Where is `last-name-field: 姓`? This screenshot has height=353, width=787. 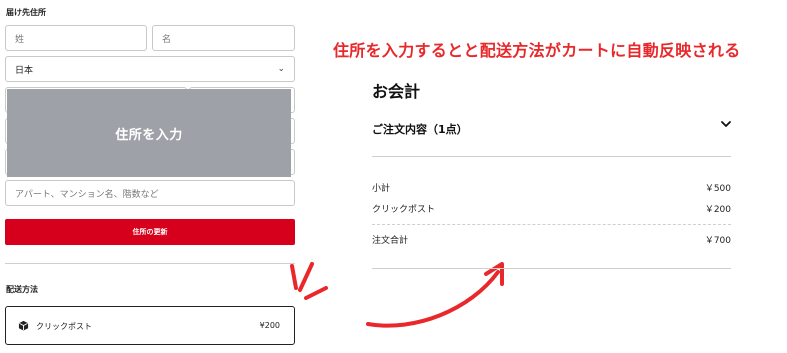 last-name-field: 姓 is located at coordinates (76, 38).